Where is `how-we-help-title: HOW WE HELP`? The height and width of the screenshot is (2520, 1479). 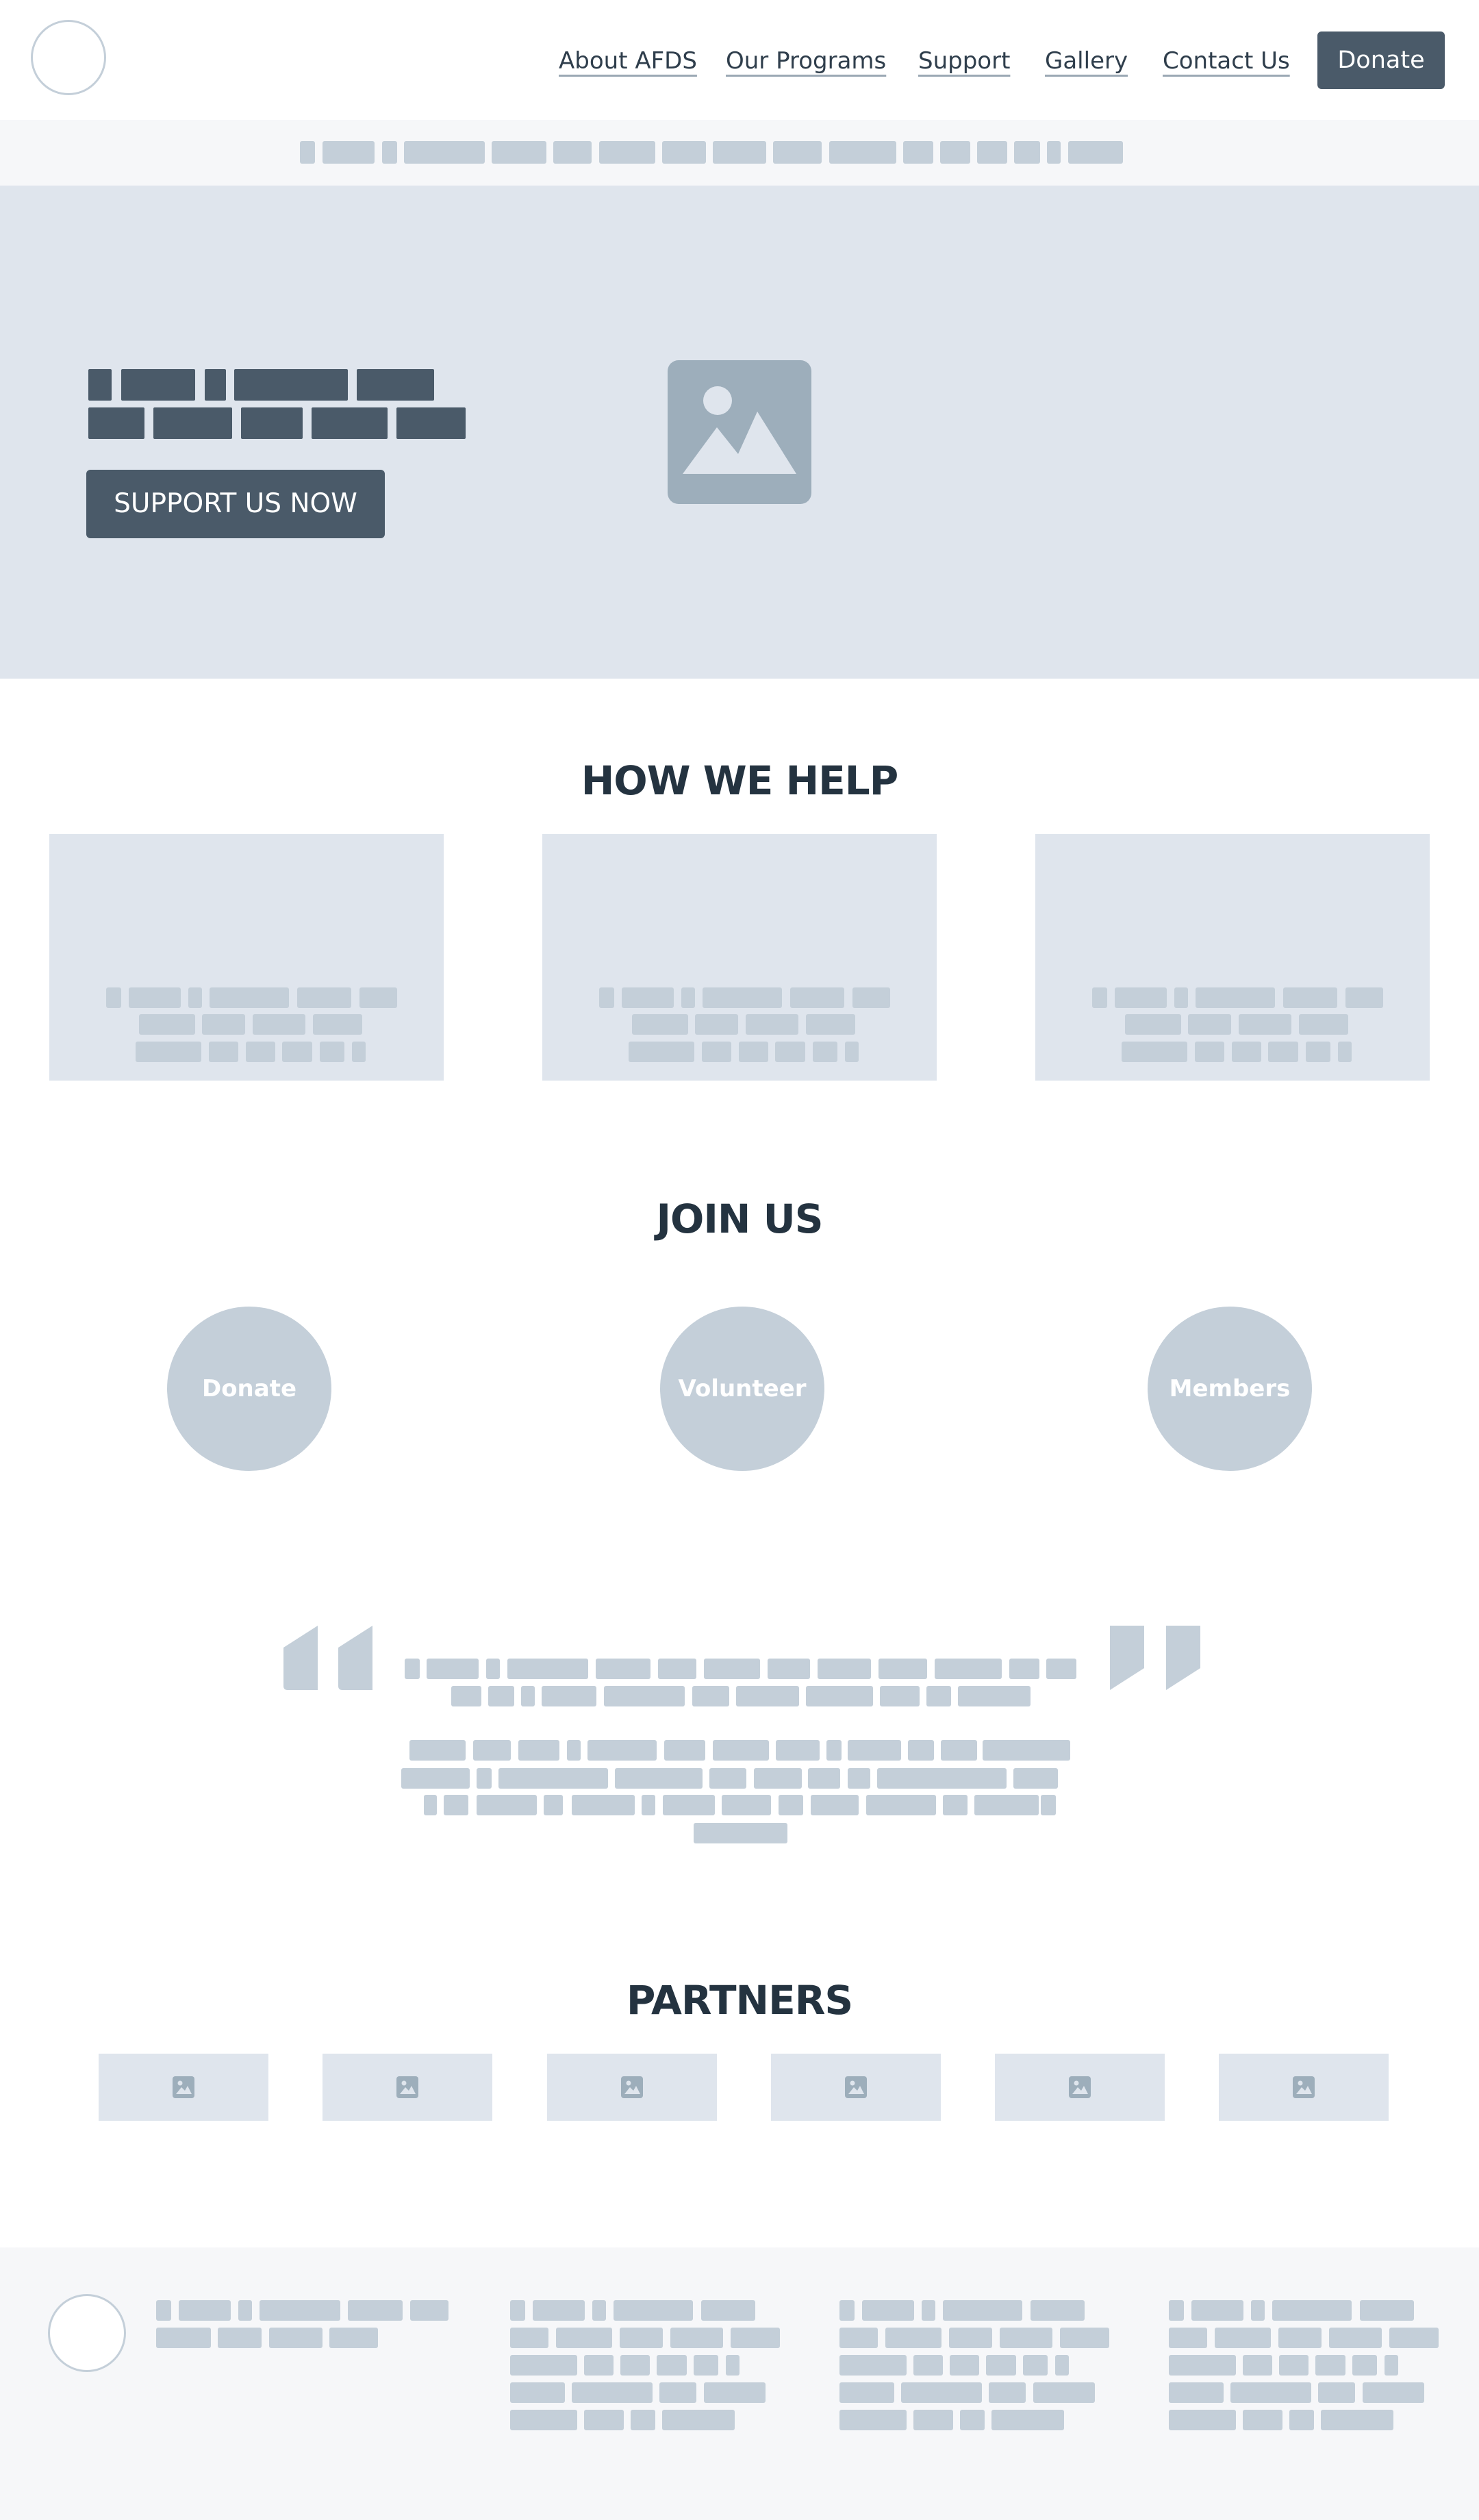
how-we-help-title: HOW WE HELP is located at coordinates (739, 780).